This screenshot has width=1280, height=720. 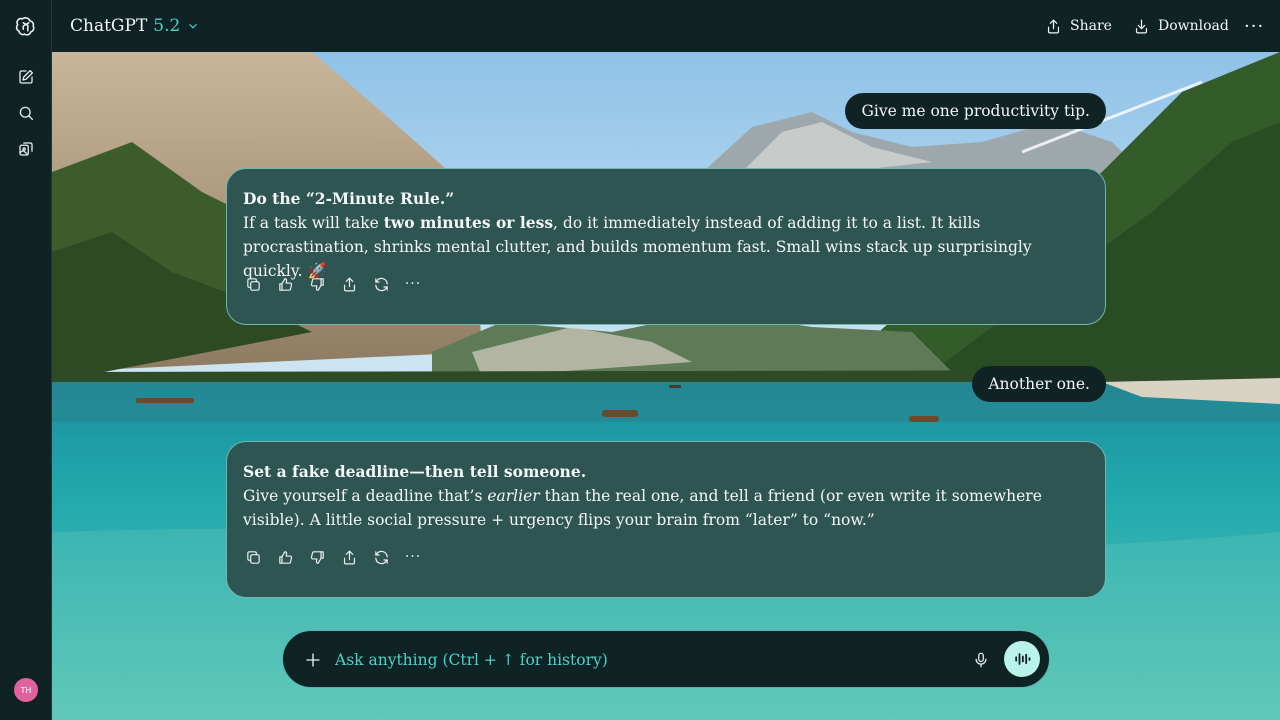 I want to click on user-message: Give me one productivity tip., so click(x=975, y=111).